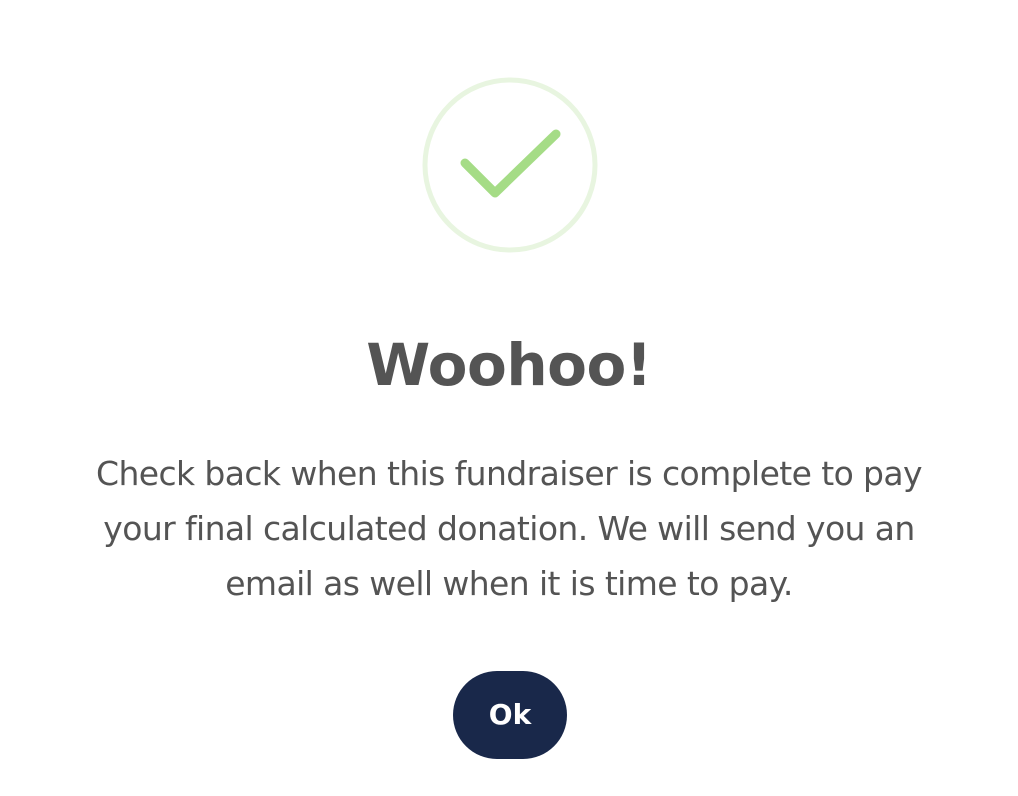  I want to click on success-ring, so click(510, 165).